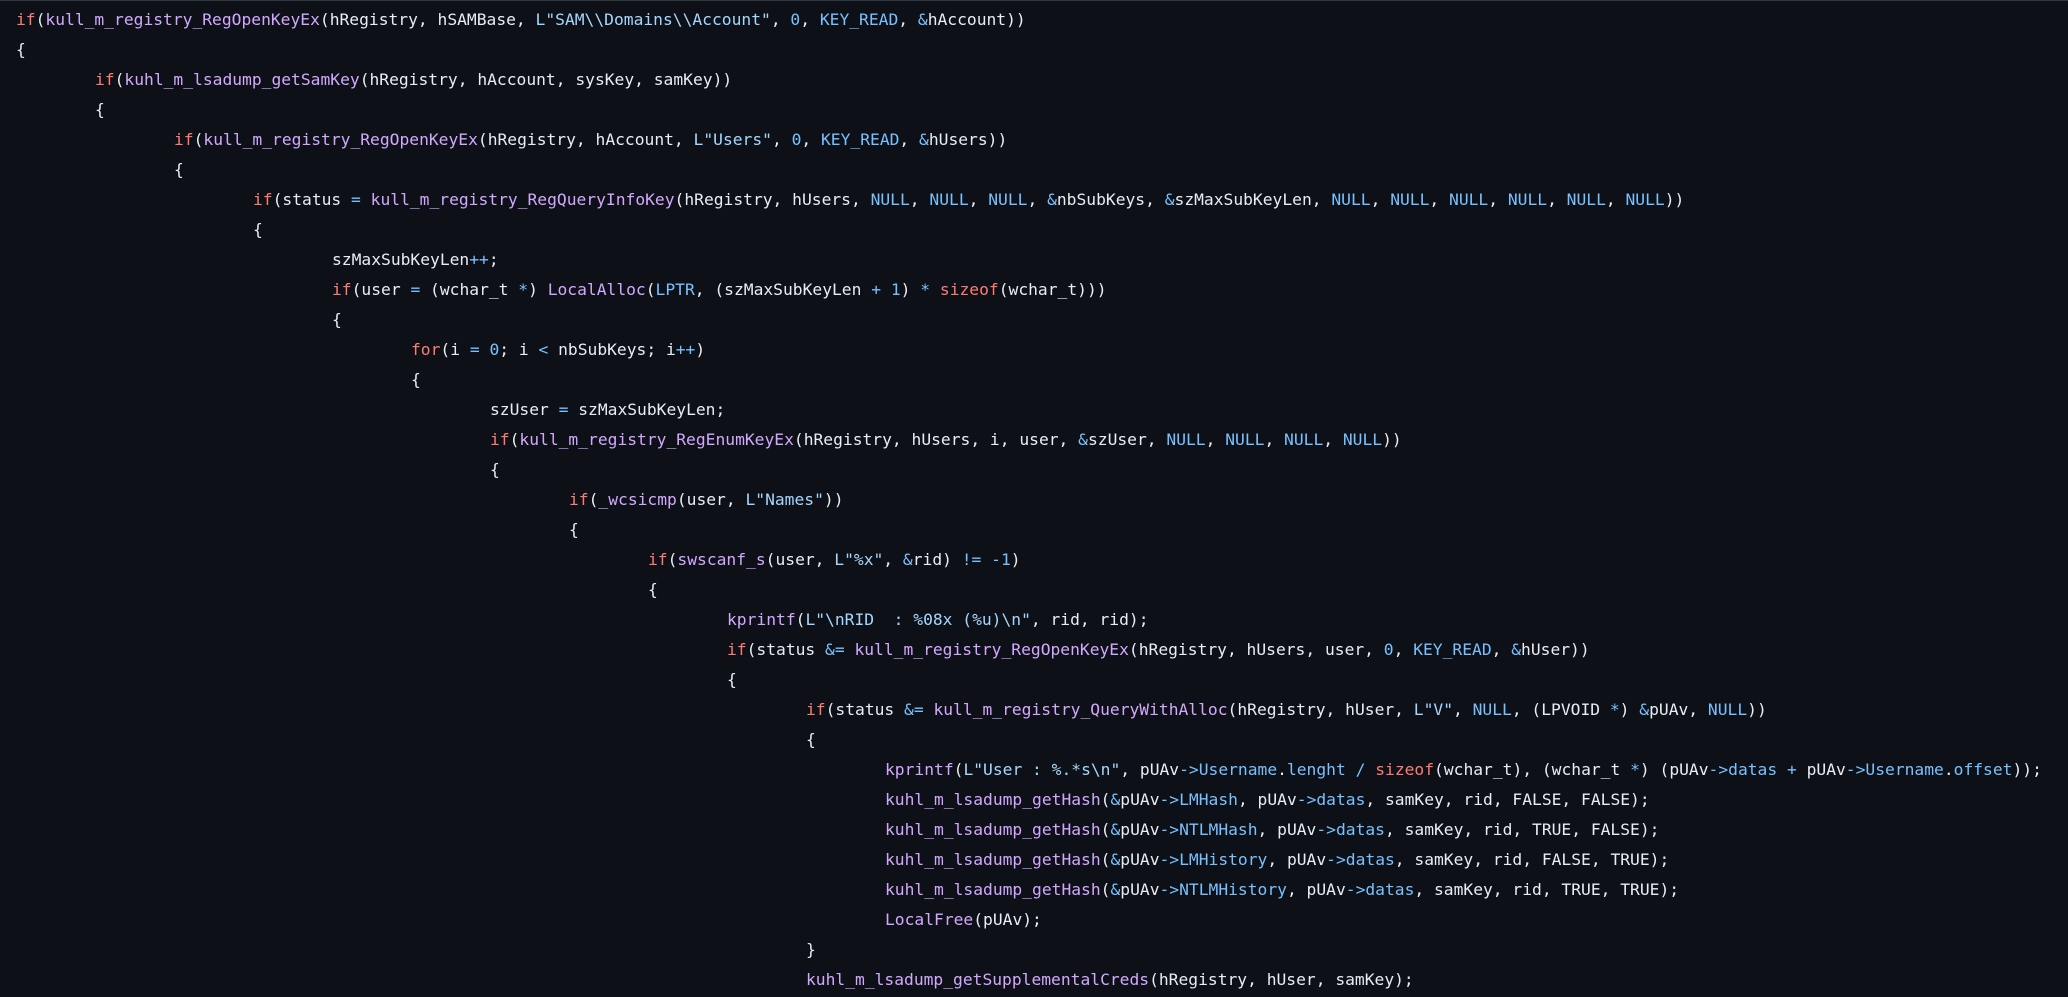  Describe the element at coordinates (1532, 859) in the screenshot. I see `code-token: , samKey, rid, FALSE, TRUE);` at that location.